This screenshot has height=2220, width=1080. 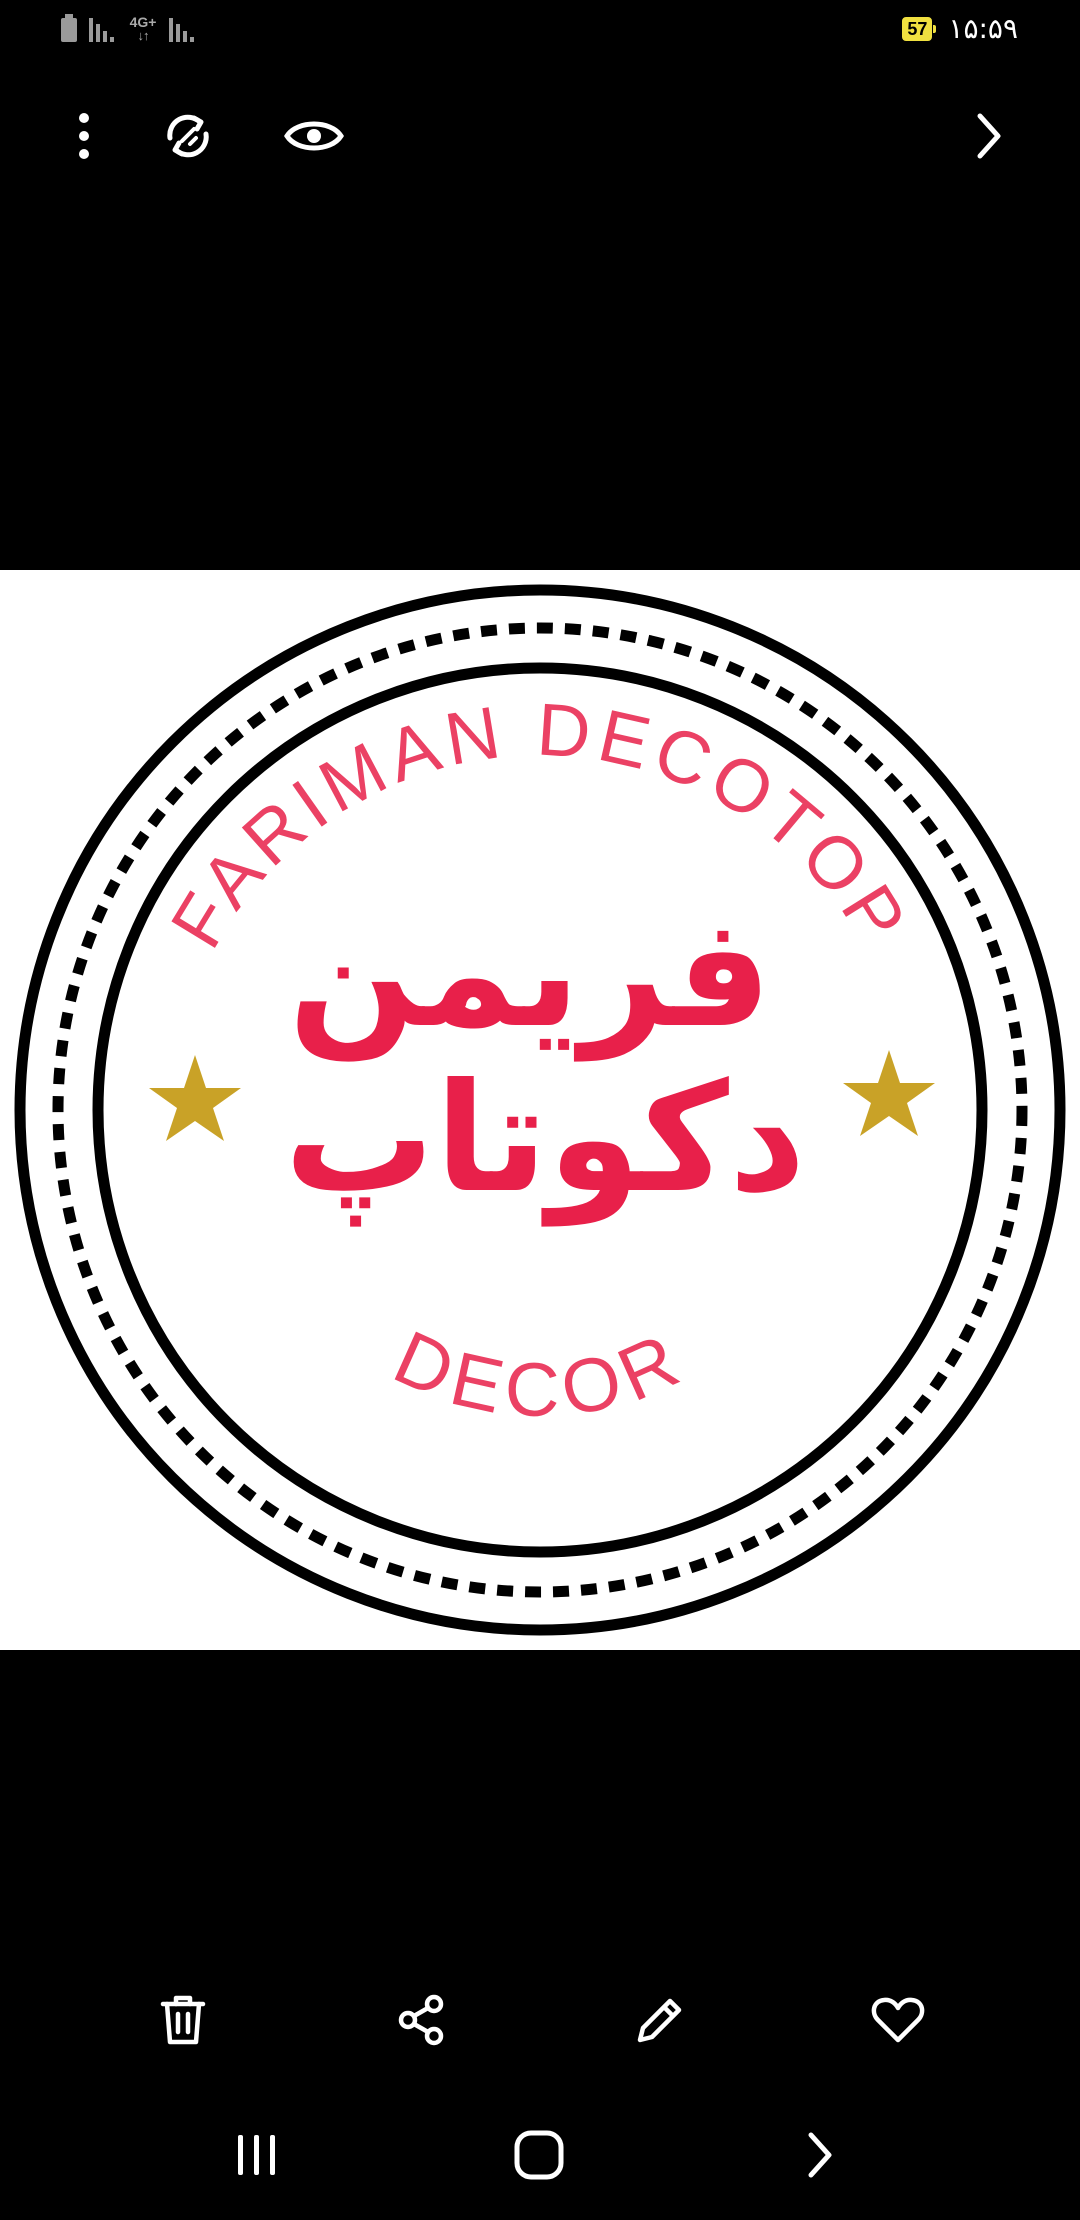 I want to click on signal-strength-icon, so click(x=101, y=30).